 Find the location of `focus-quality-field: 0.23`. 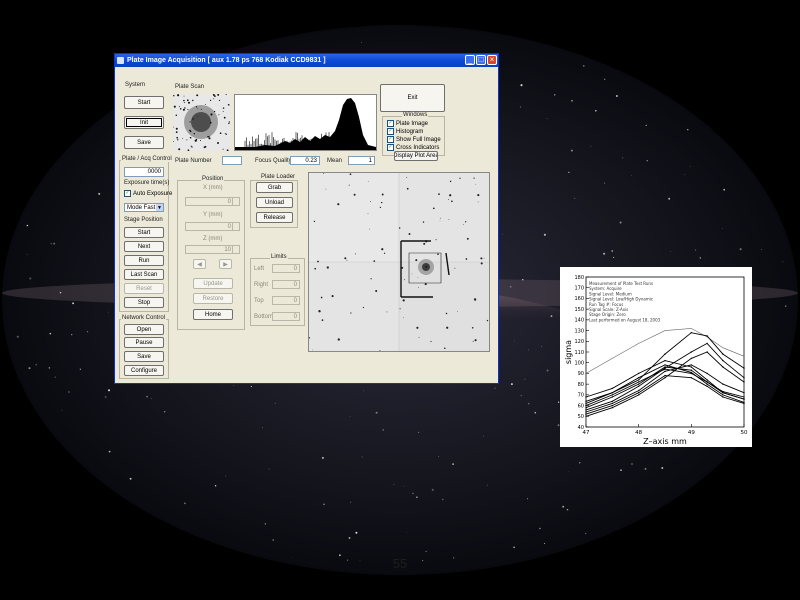

focus-quality-field: 0.23 is located at coordinates (305, 160).